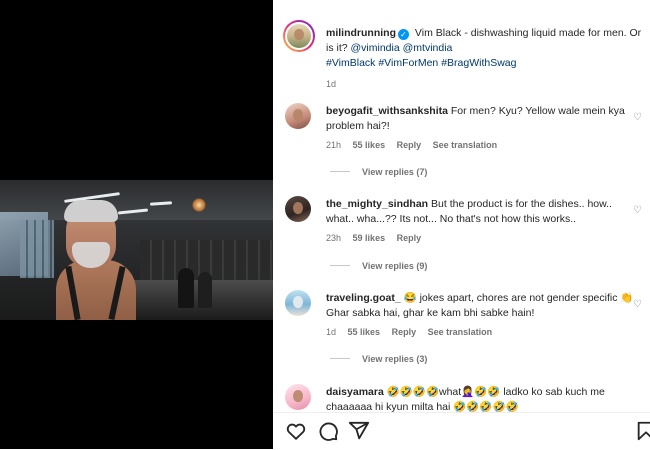  What do you see at coordinates (299, 36) in the screenshot?
I see `author-avatar` at bounding box center [299, 36].